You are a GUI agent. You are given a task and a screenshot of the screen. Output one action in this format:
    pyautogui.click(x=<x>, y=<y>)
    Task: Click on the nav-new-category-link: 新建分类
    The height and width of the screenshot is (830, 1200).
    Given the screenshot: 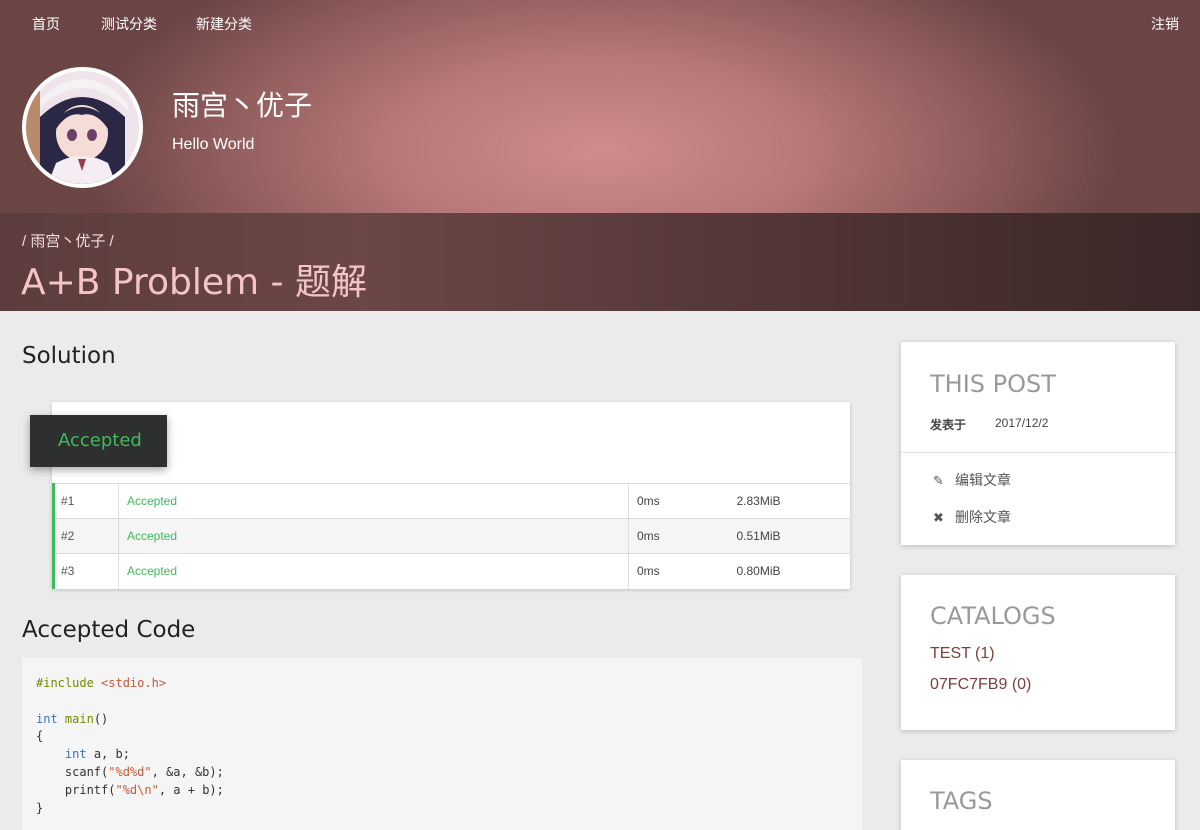 What is the action you would take?
    pyautogui.click(x=224, y=24)
    